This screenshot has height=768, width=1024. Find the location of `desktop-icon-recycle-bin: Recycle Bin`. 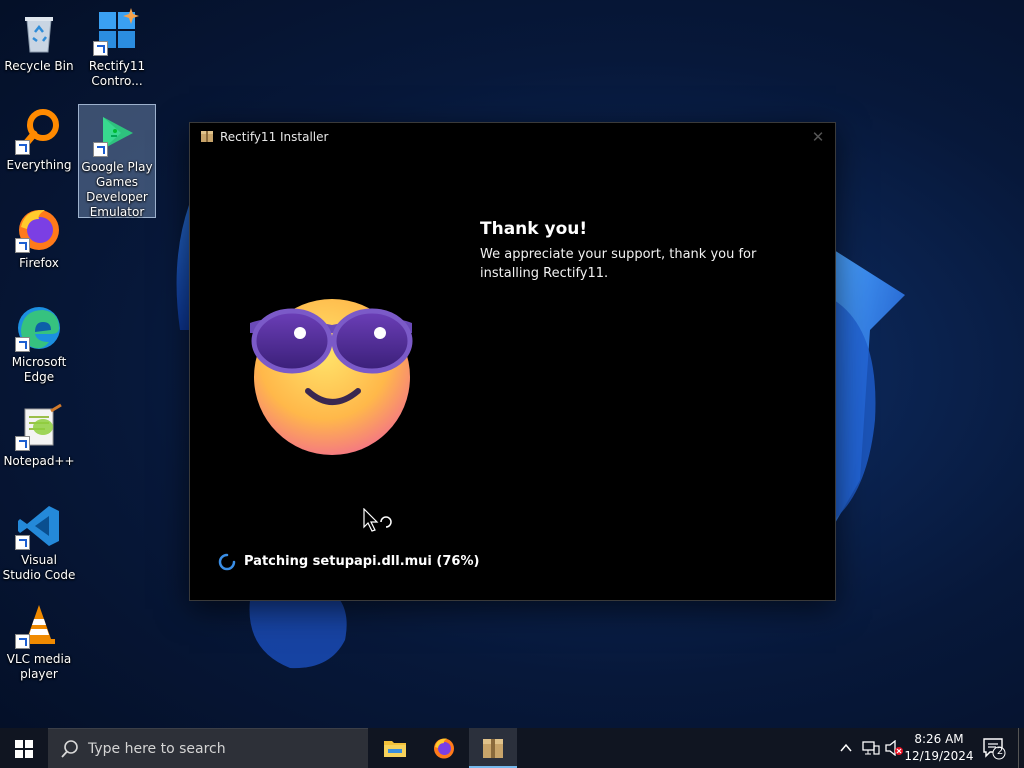

desktop-icon-recycle-bin: Recycle Bin is located at coordinates (39, 41).